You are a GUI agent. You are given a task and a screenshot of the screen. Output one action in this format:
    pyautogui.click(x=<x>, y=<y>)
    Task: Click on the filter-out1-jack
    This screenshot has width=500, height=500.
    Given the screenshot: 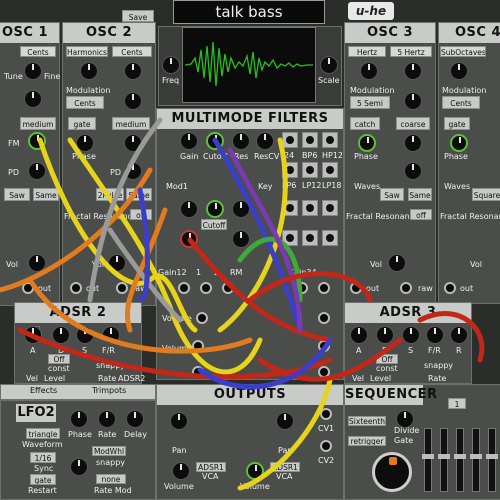 What is the action you would take?
    pyautogui.click(x=184, y=288)
    